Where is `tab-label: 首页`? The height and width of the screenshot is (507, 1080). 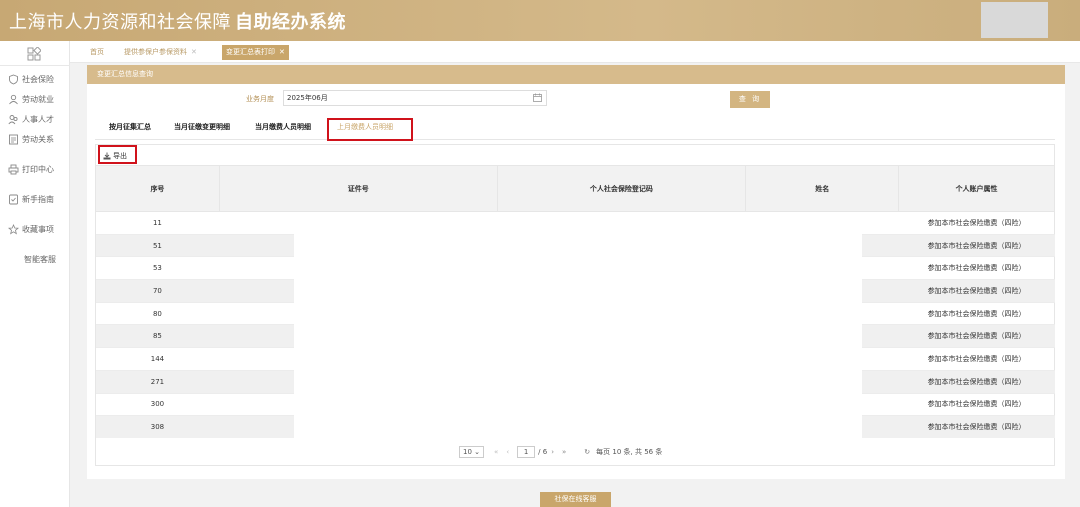
tab-label: 首页 is located at coordinates (97, 52).